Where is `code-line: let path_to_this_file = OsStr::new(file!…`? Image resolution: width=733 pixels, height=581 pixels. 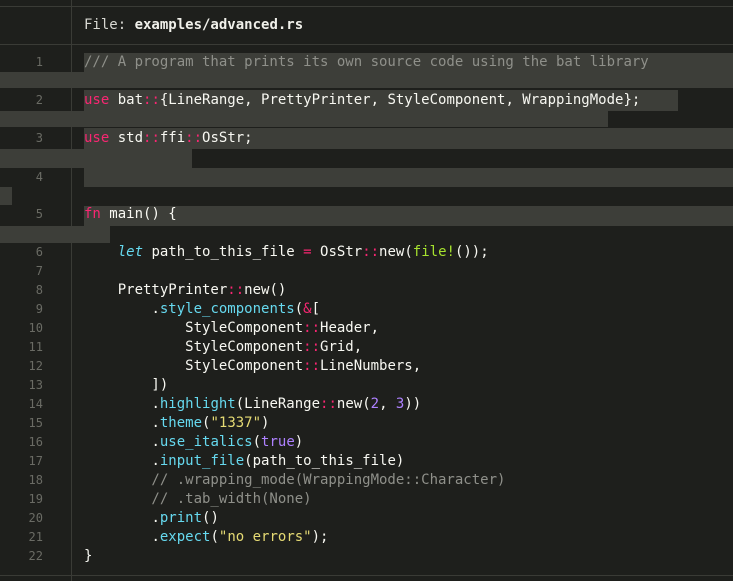
code-line: let path_to_this_file = OsStr::new(file!… is located at coordinates (303, 252).